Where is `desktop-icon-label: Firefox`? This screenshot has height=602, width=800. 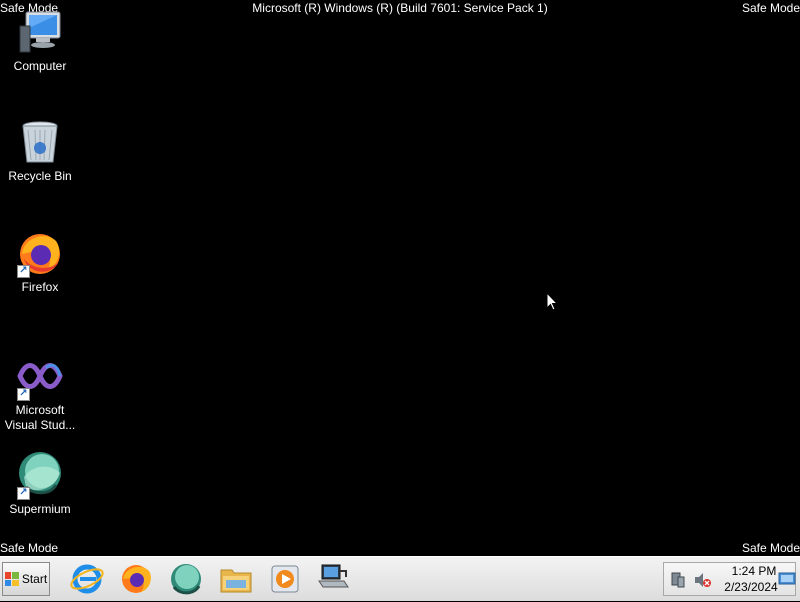
desktop-icon-label: Firefox is located at coordinates (40, 287).